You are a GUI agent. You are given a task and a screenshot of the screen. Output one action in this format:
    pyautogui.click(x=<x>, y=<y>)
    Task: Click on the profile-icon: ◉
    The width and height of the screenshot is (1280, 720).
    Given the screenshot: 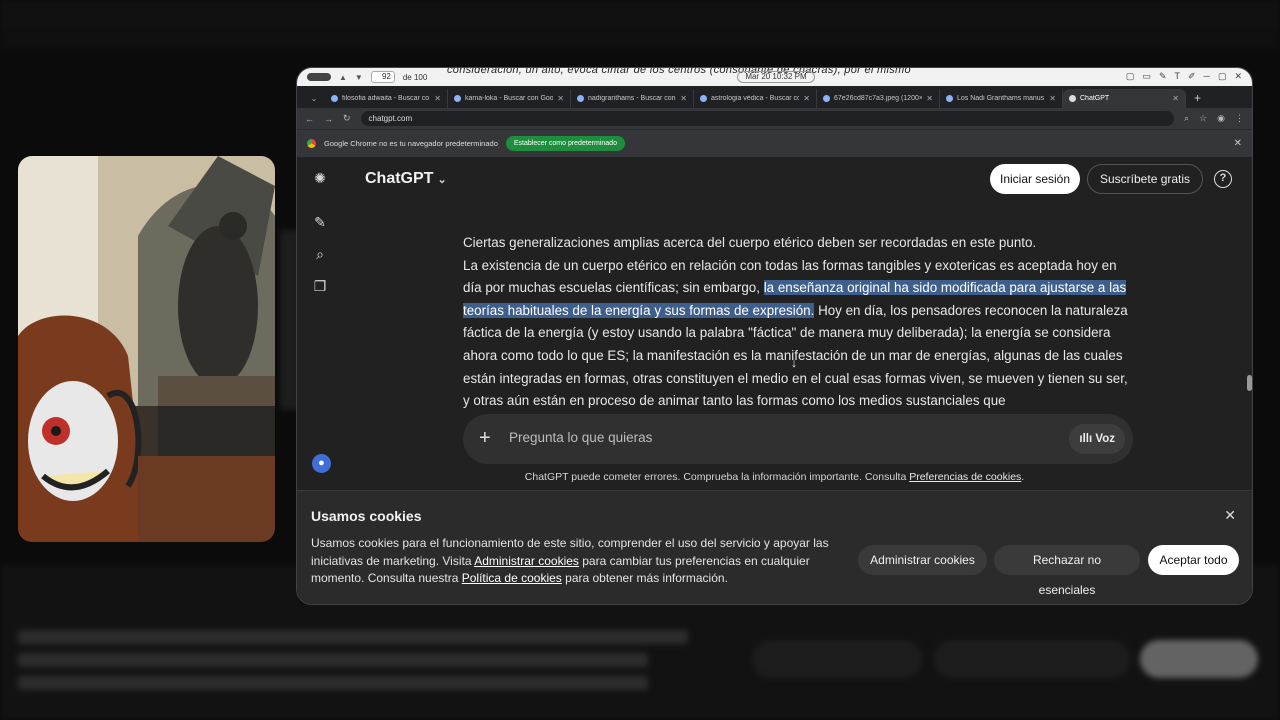 What is the action you would take?
    pyautogui.click(x=1221, y=118)
    